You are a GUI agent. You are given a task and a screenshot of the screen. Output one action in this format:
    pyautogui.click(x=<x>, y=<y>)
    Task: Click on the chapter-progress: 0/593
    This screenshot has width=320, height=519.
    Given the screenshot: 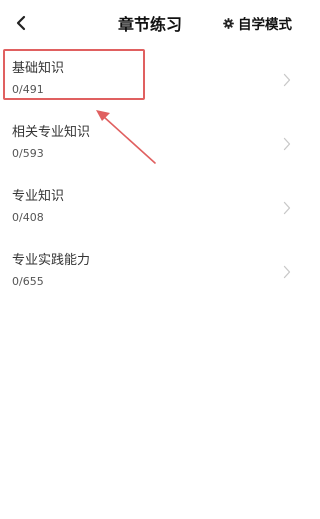 What is the action you would take?
    pyautogui.click(x=28, y=153)
    